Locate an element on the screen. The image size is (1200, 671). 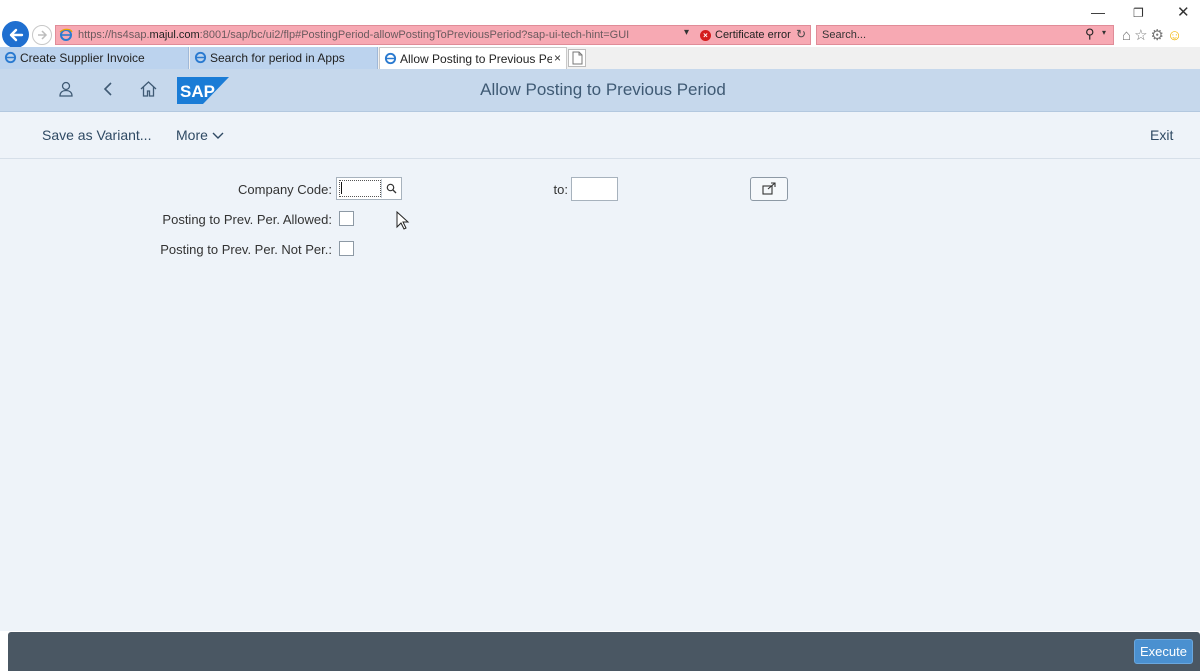
refresh-icon: ↻ is located at coordinates (801, 34).